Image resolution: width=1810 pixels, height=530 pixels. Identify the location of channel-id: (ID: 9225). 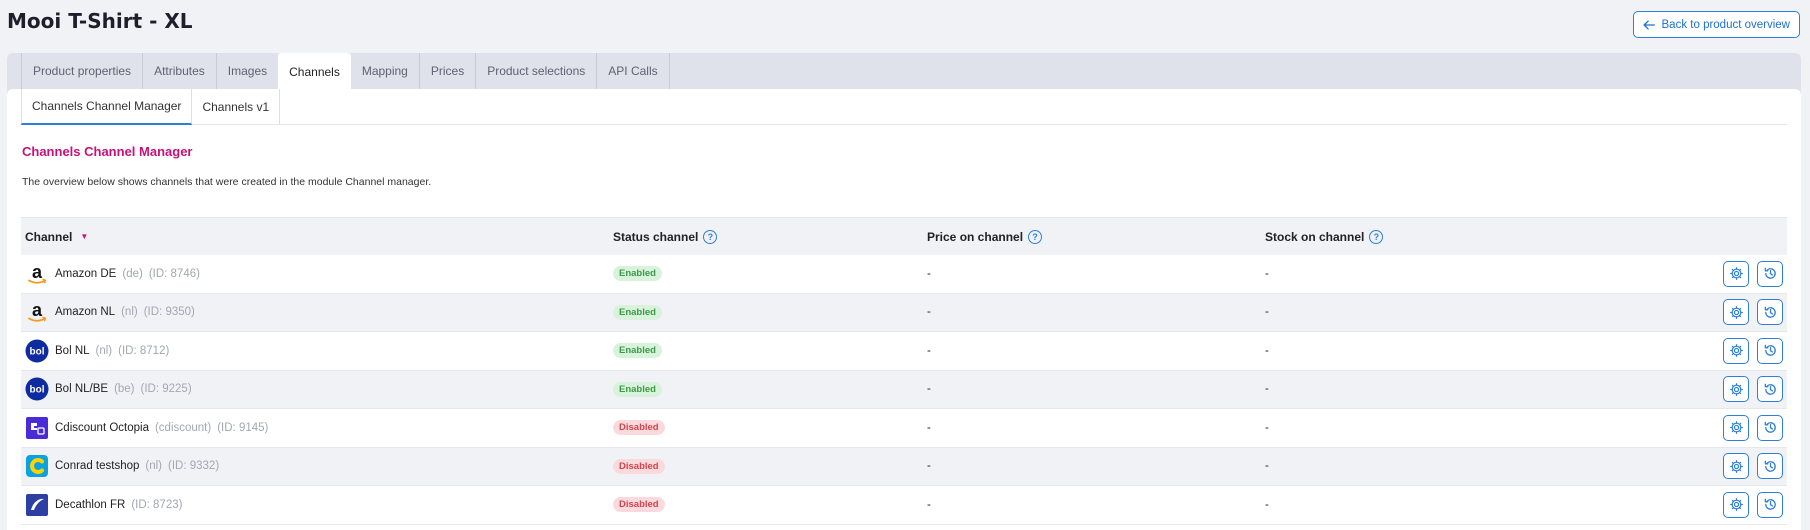
(166, 389).